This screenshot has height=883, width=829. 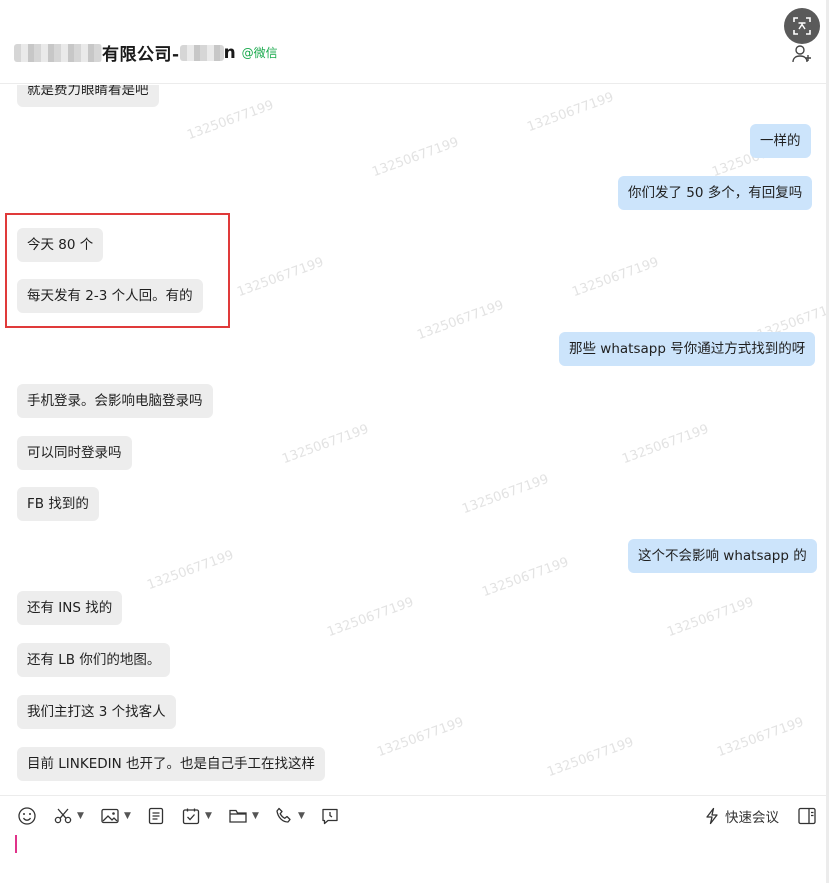 I want to click on message-bubble-outgoing: 这个不会影响 whatsapp 的, so click(x=722, y=556).